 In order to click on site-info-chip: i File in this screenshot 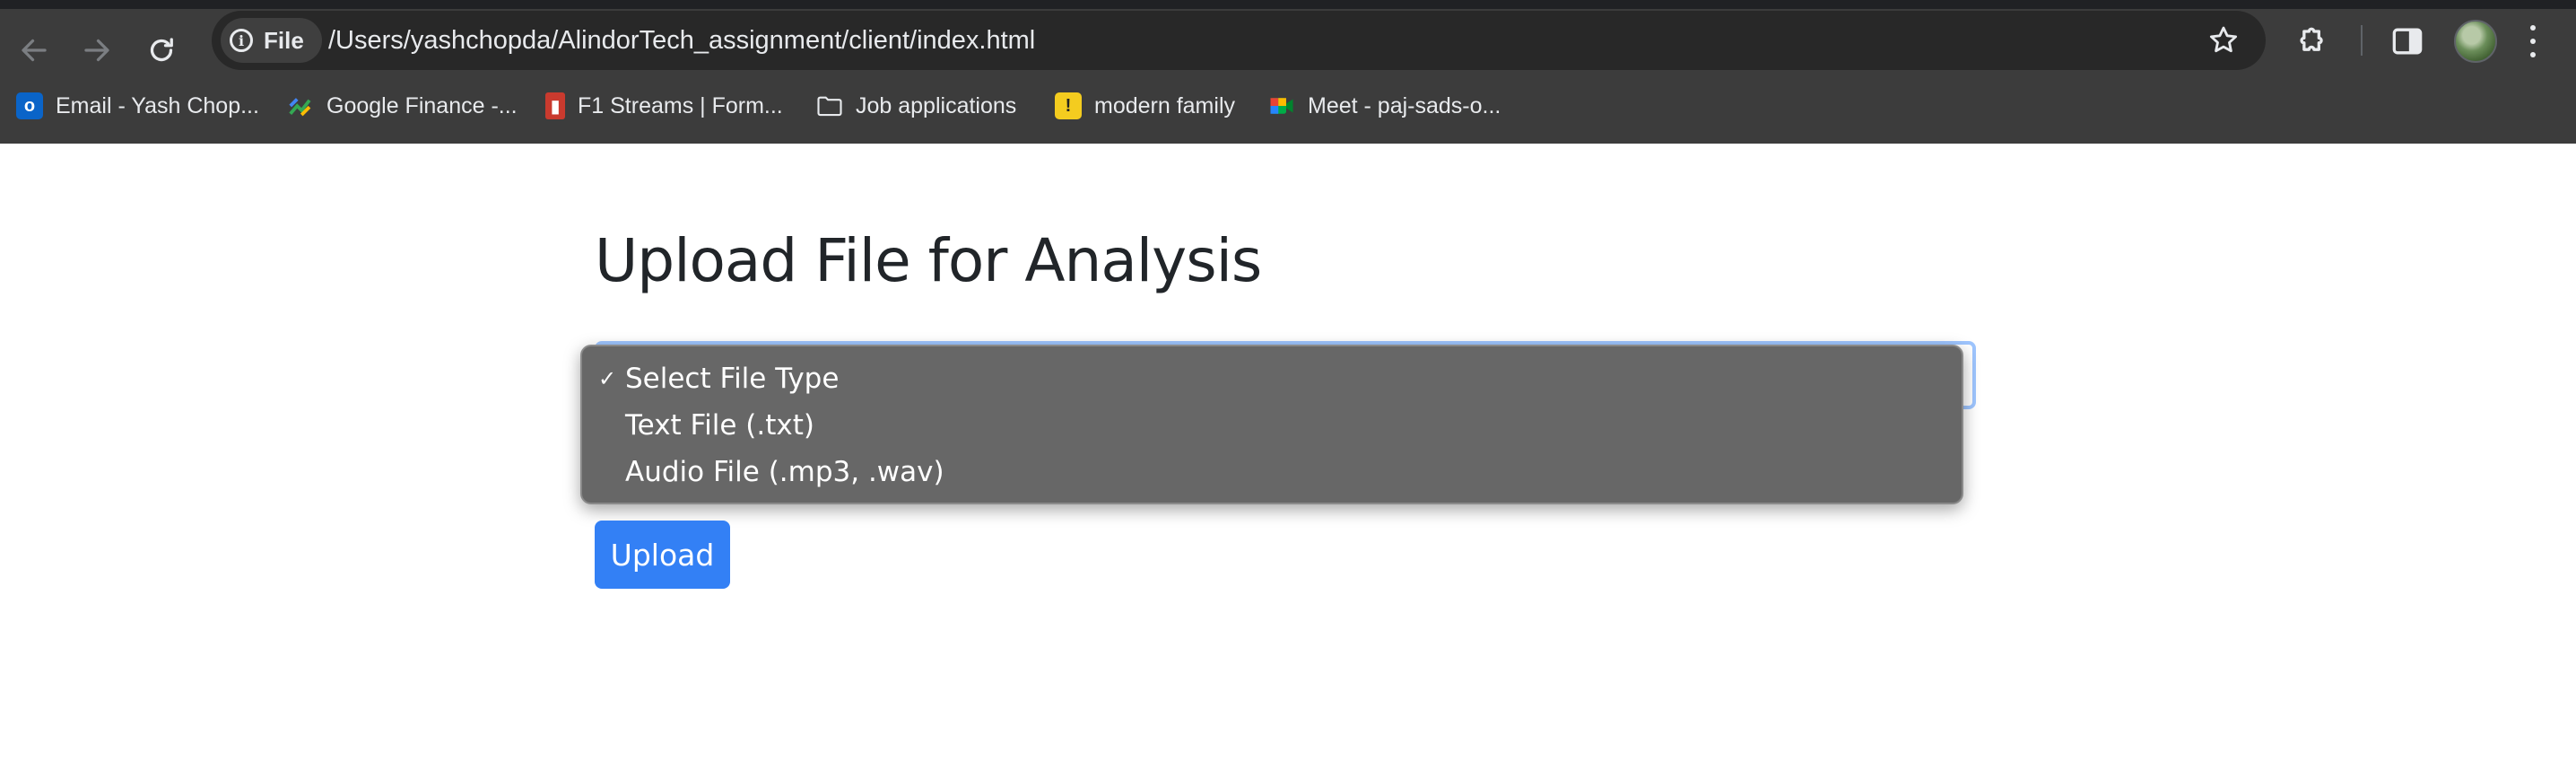, I will do `click(271, 41)`.